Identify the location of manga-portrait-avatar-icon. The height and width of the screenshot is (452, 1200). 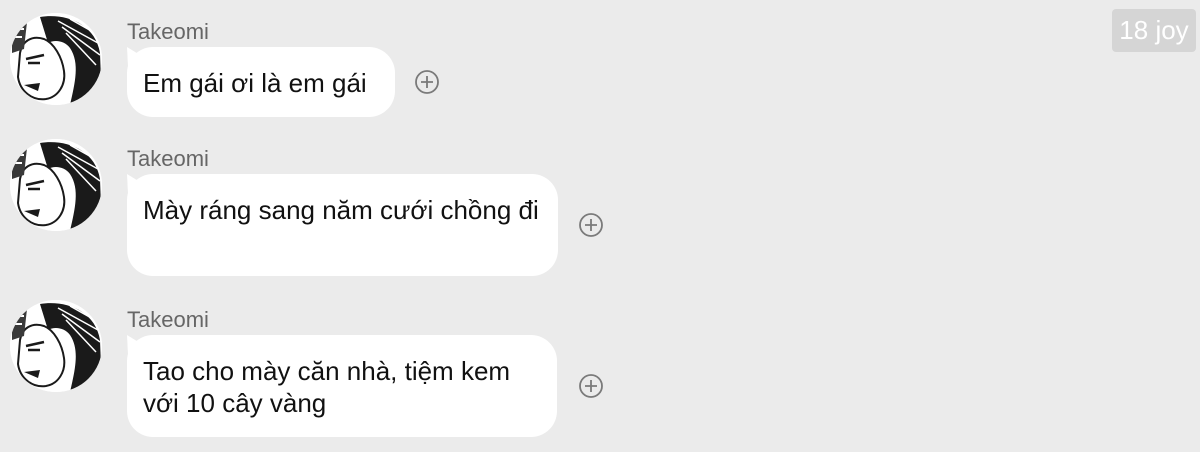
(56, 346).